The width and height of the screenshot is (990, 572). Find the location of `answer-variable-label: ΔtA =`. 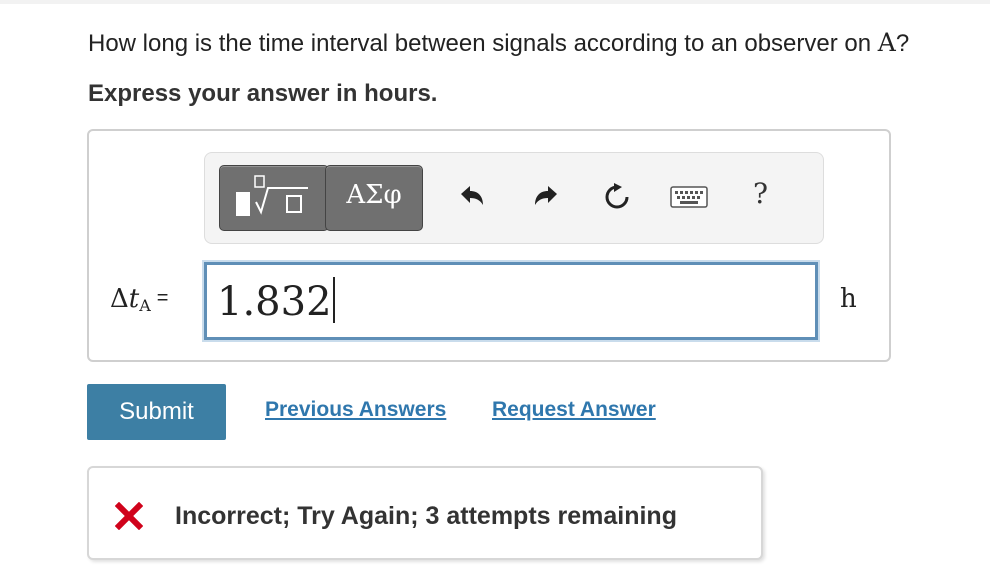

answer-variable-label: ΔtA = is located at coordinates (139, 299).